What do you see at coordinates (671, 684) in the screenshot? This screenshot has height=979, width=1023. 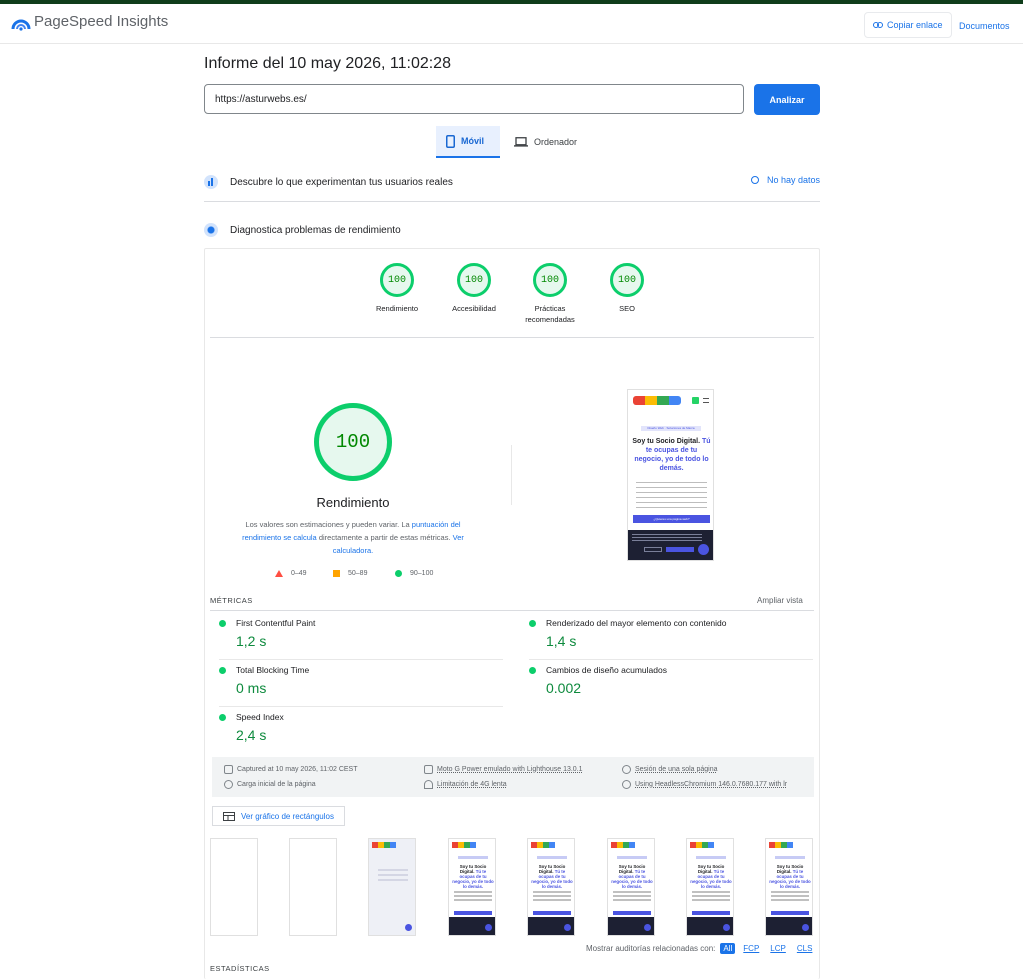 I see `metric-cls: Cambios de diseño acumulados 0.002` at bounding box center [671, 684].